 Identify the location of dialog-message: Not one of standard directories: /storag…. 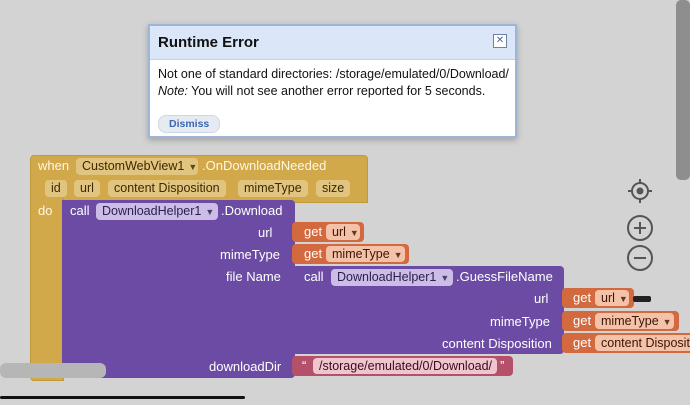
(333, 83).